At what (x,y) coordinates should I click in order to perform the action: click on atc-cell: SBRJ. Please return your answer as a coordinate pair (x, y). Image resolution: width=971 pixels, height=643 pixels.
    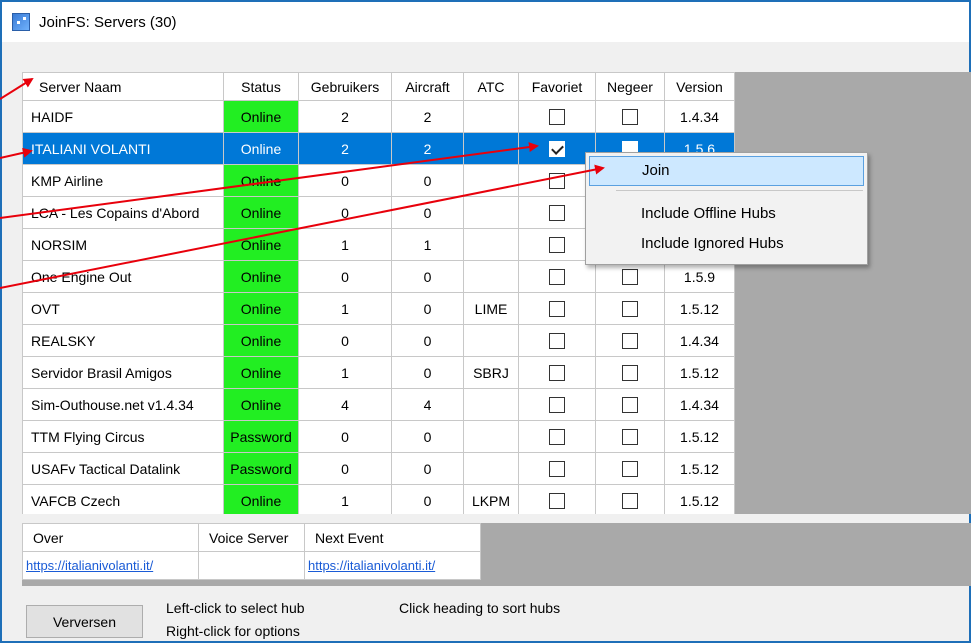
    Looking at the image, I should click on (491, 372).